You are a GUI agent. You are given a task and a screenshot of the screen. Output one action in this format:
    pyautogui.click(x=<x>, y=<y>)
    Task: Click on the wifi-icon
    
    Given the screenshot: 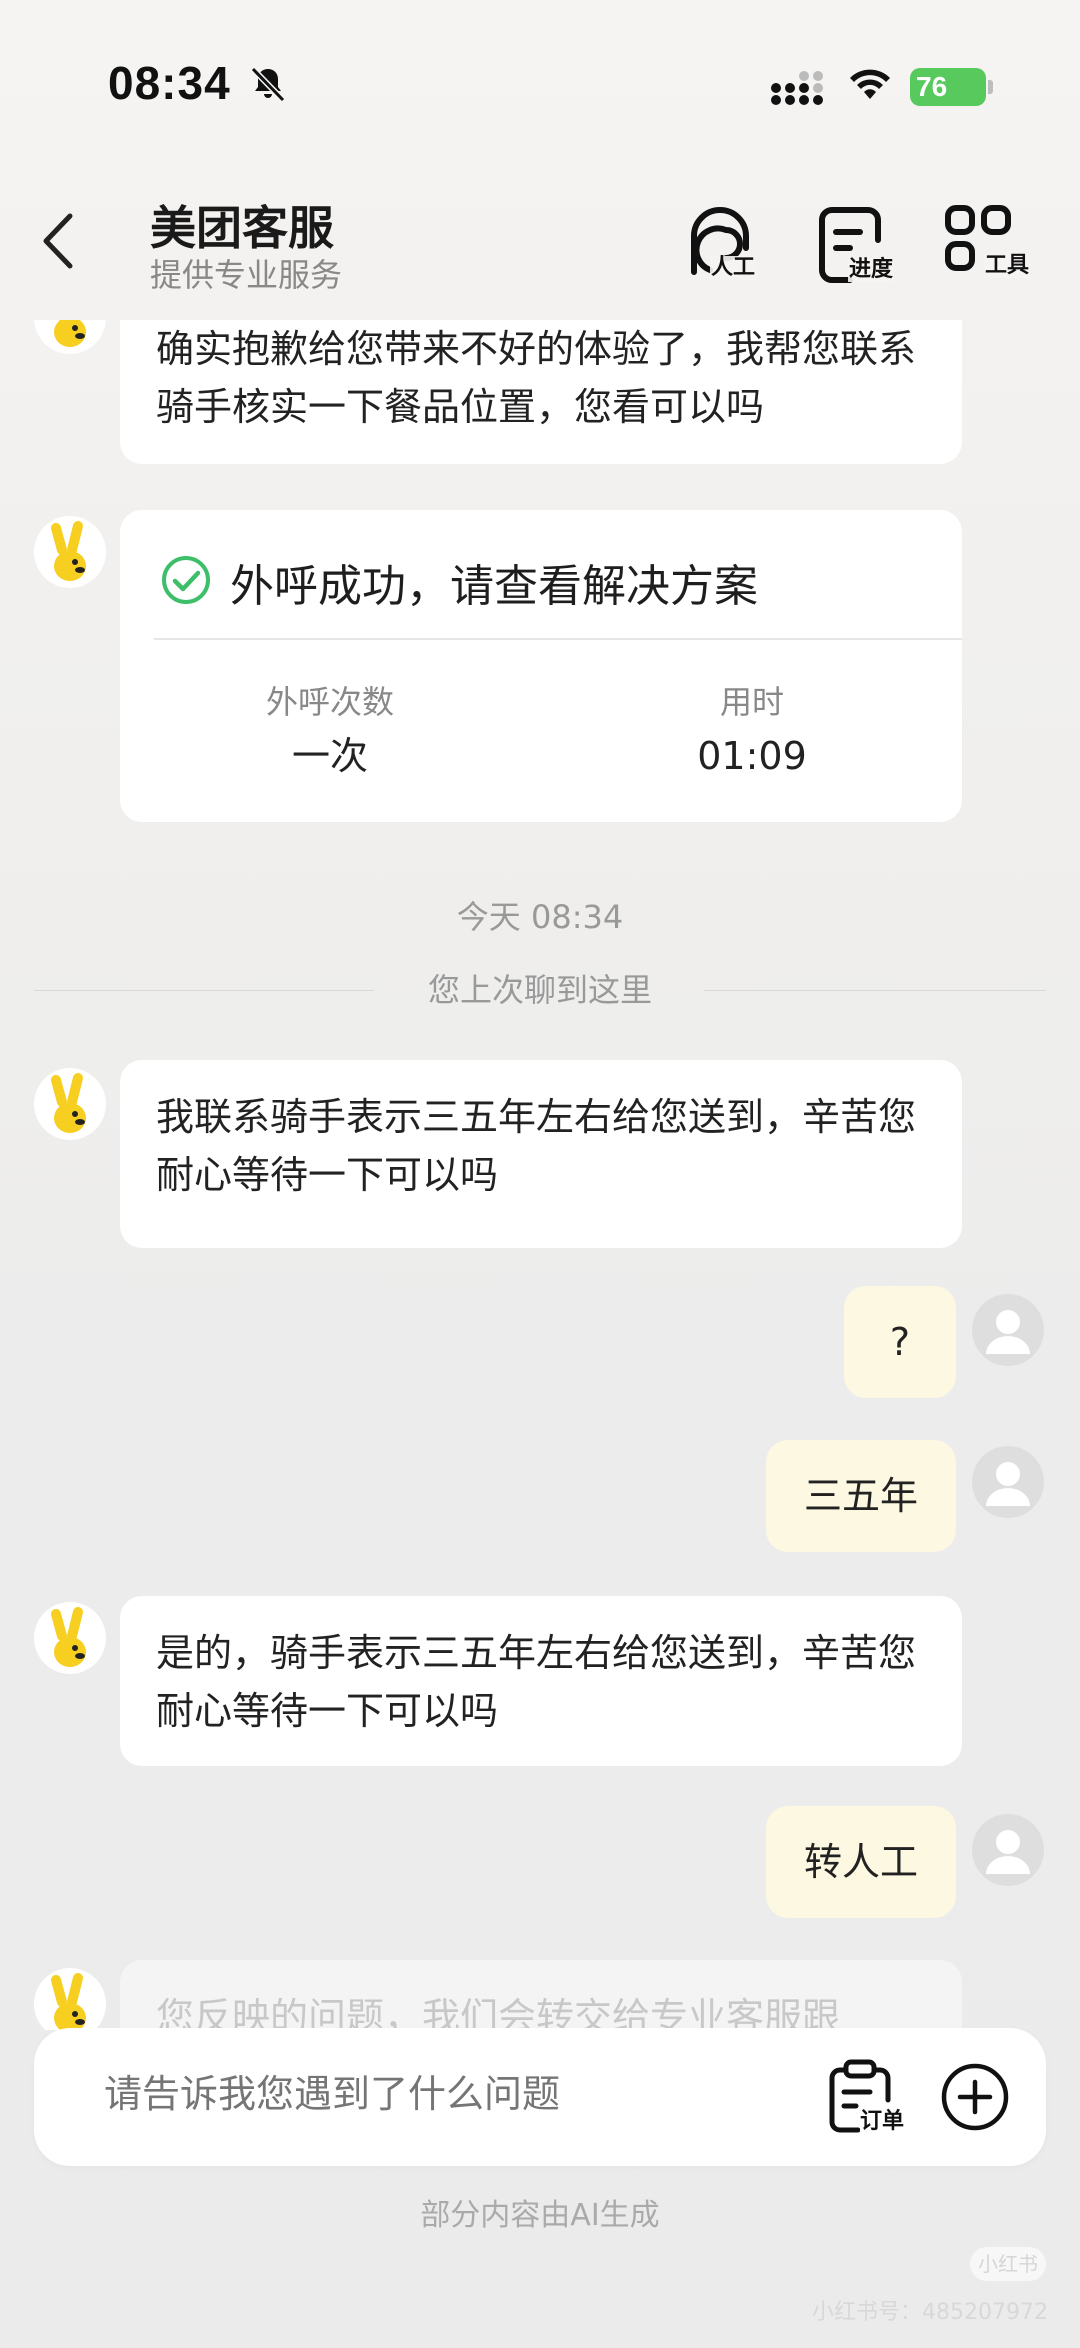 What is the action you would take?
    pyautogui.click(x=870, y=84)
    